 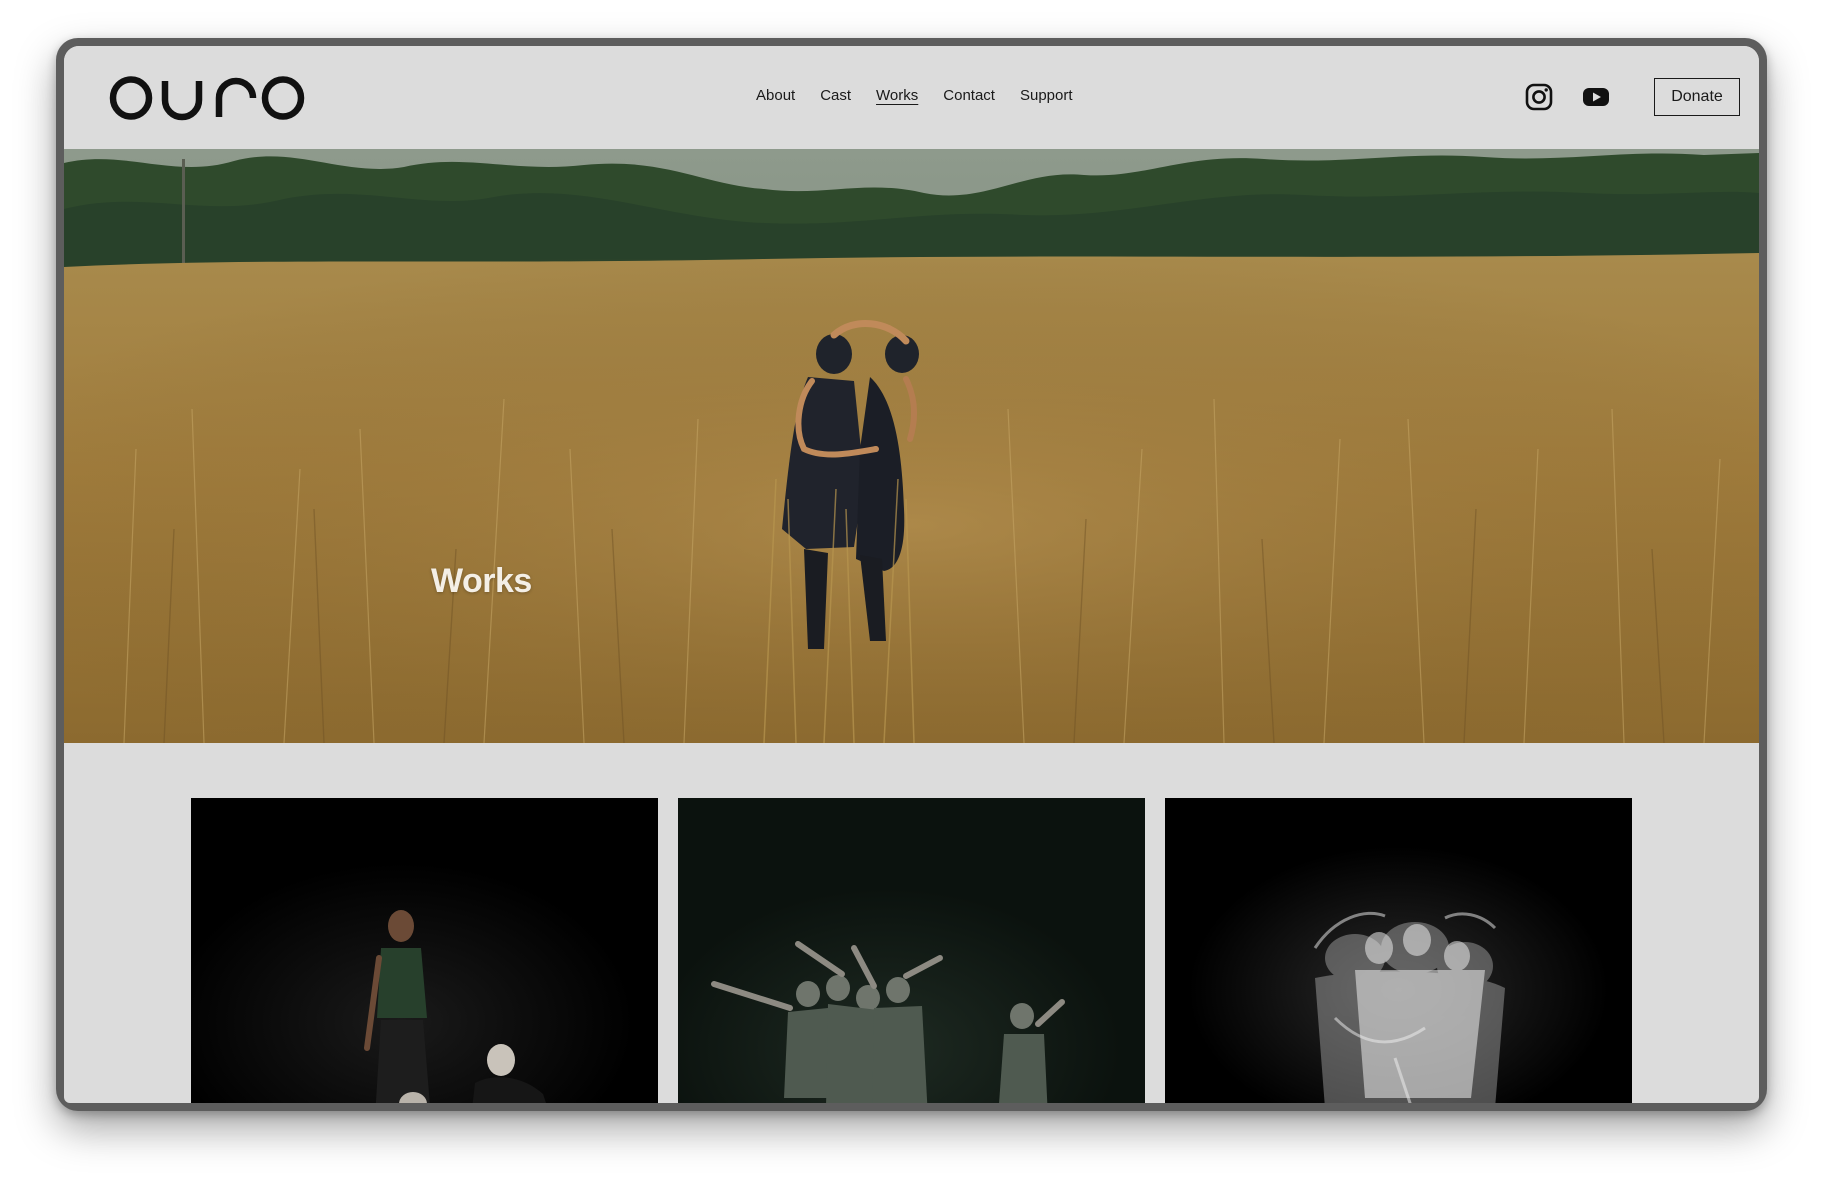 What do you see at coordinates (969, 96) in the screenshot?
I see `nav-contact: Contact` at bounding box center [969, 96].